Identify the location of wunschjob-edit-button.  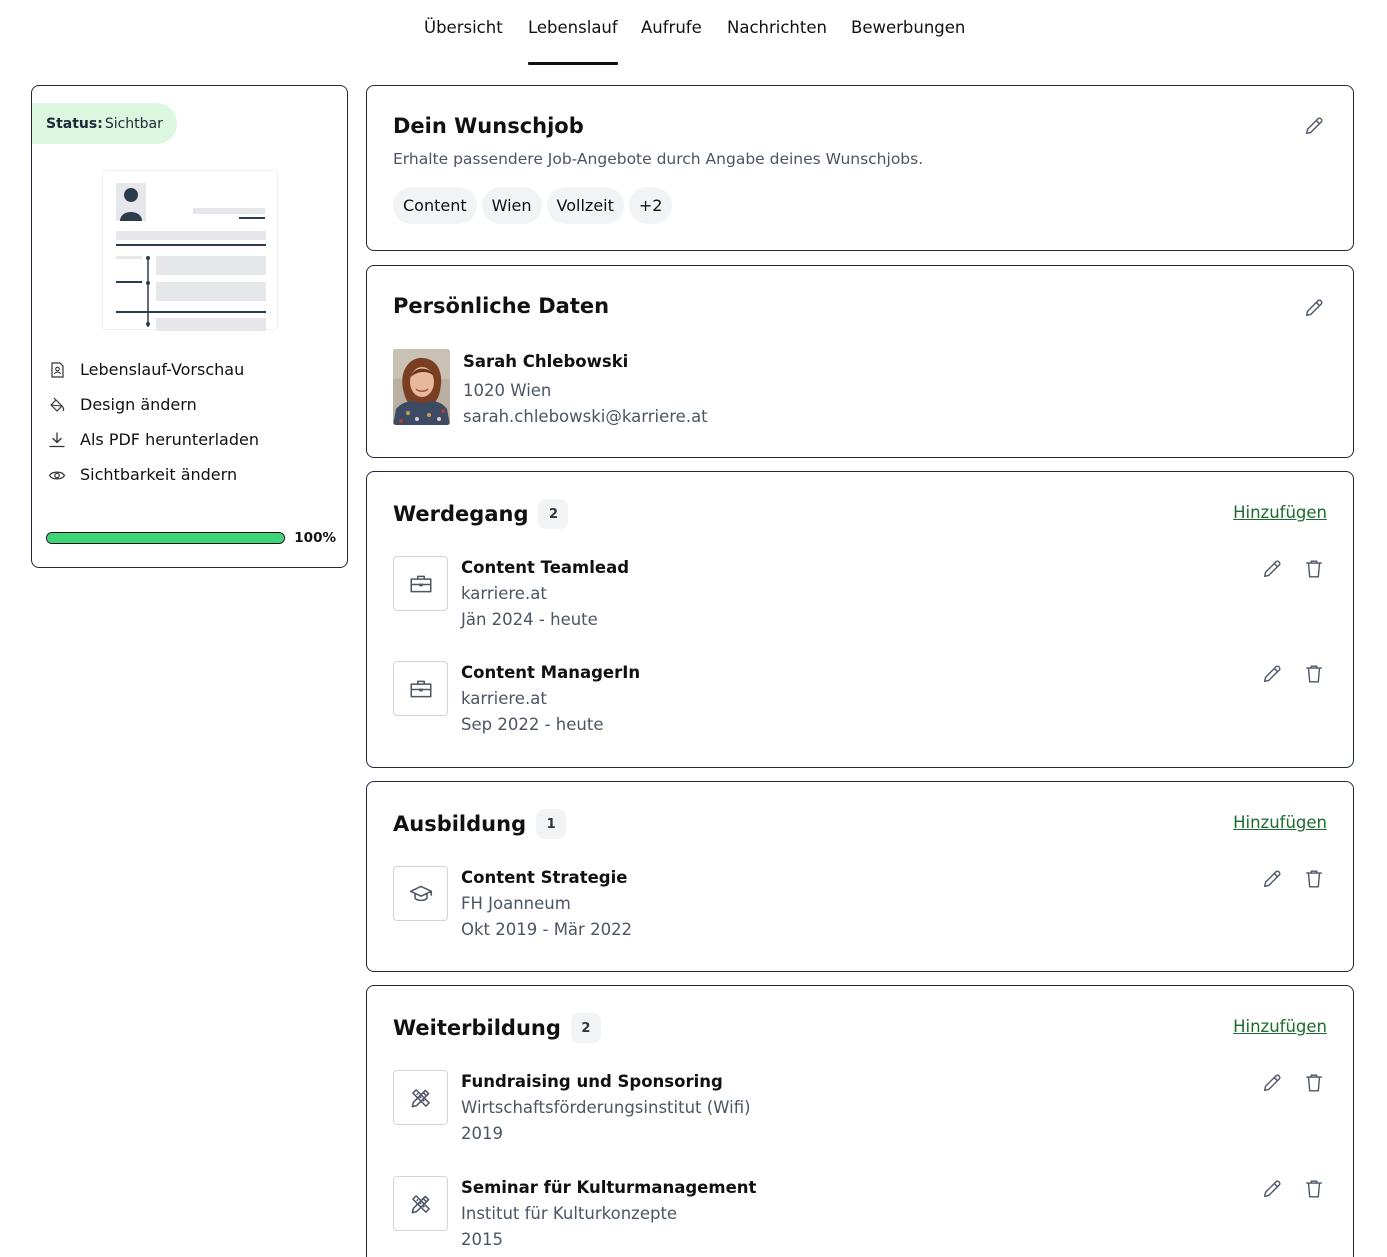
(1314, 126).